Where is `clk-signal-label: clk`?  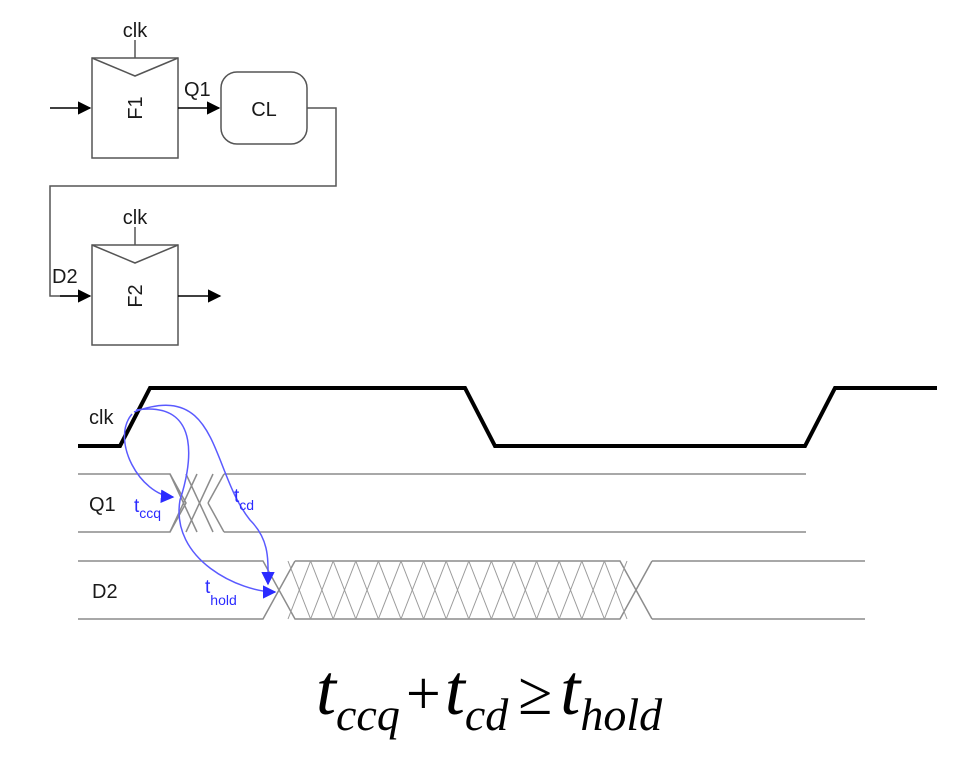 clk-signal-label: clk is located at coordinates (101, 418).